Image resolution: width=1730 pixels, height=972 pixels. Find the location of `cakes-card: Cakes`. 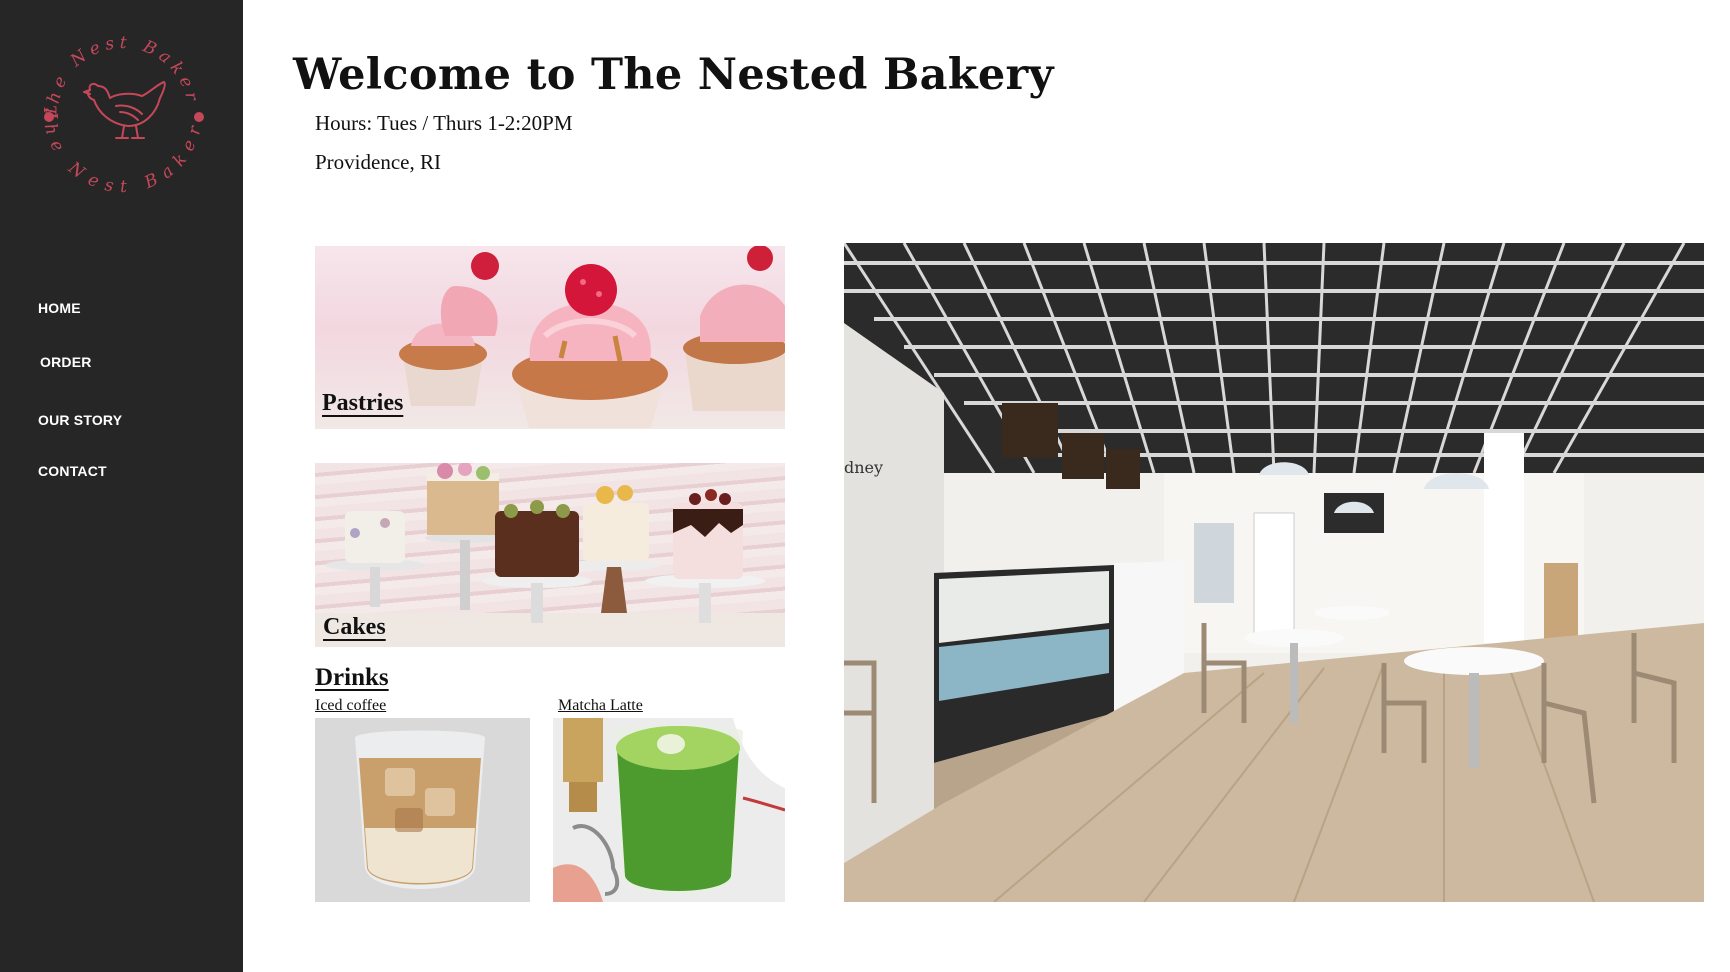

cakes-card: Cakes is located at coordinates (550, 555).